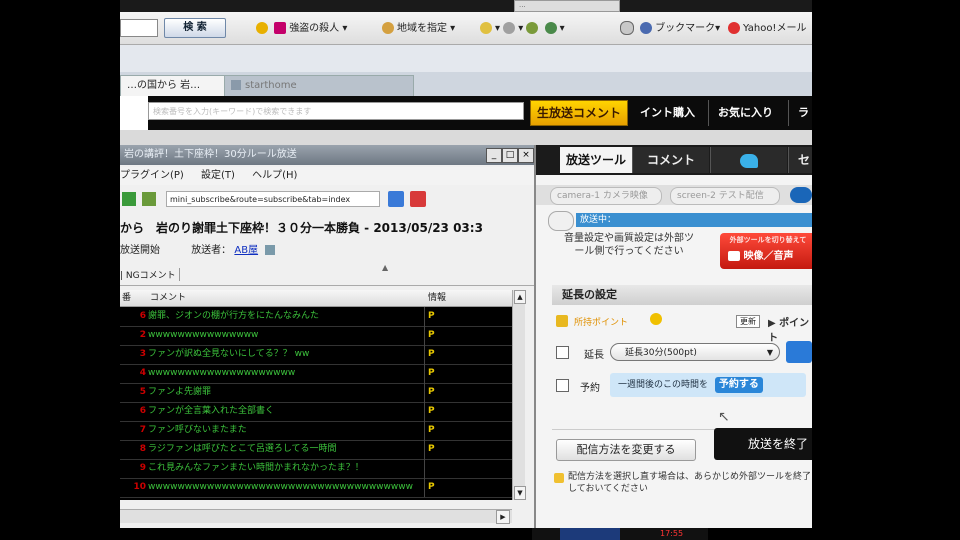 This screenshot has height=540, width=960. Describe the element at coordinates (180, 392) in the screenshot. I see `row-comment: ファンよ先謝罪` at that location.